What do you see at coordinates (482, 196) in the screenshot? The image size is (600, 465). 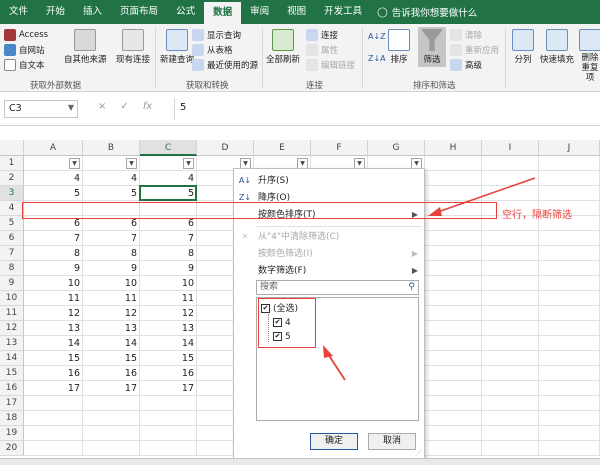 I see `arrow-to-empty-row` at bounding box center [482, 196].